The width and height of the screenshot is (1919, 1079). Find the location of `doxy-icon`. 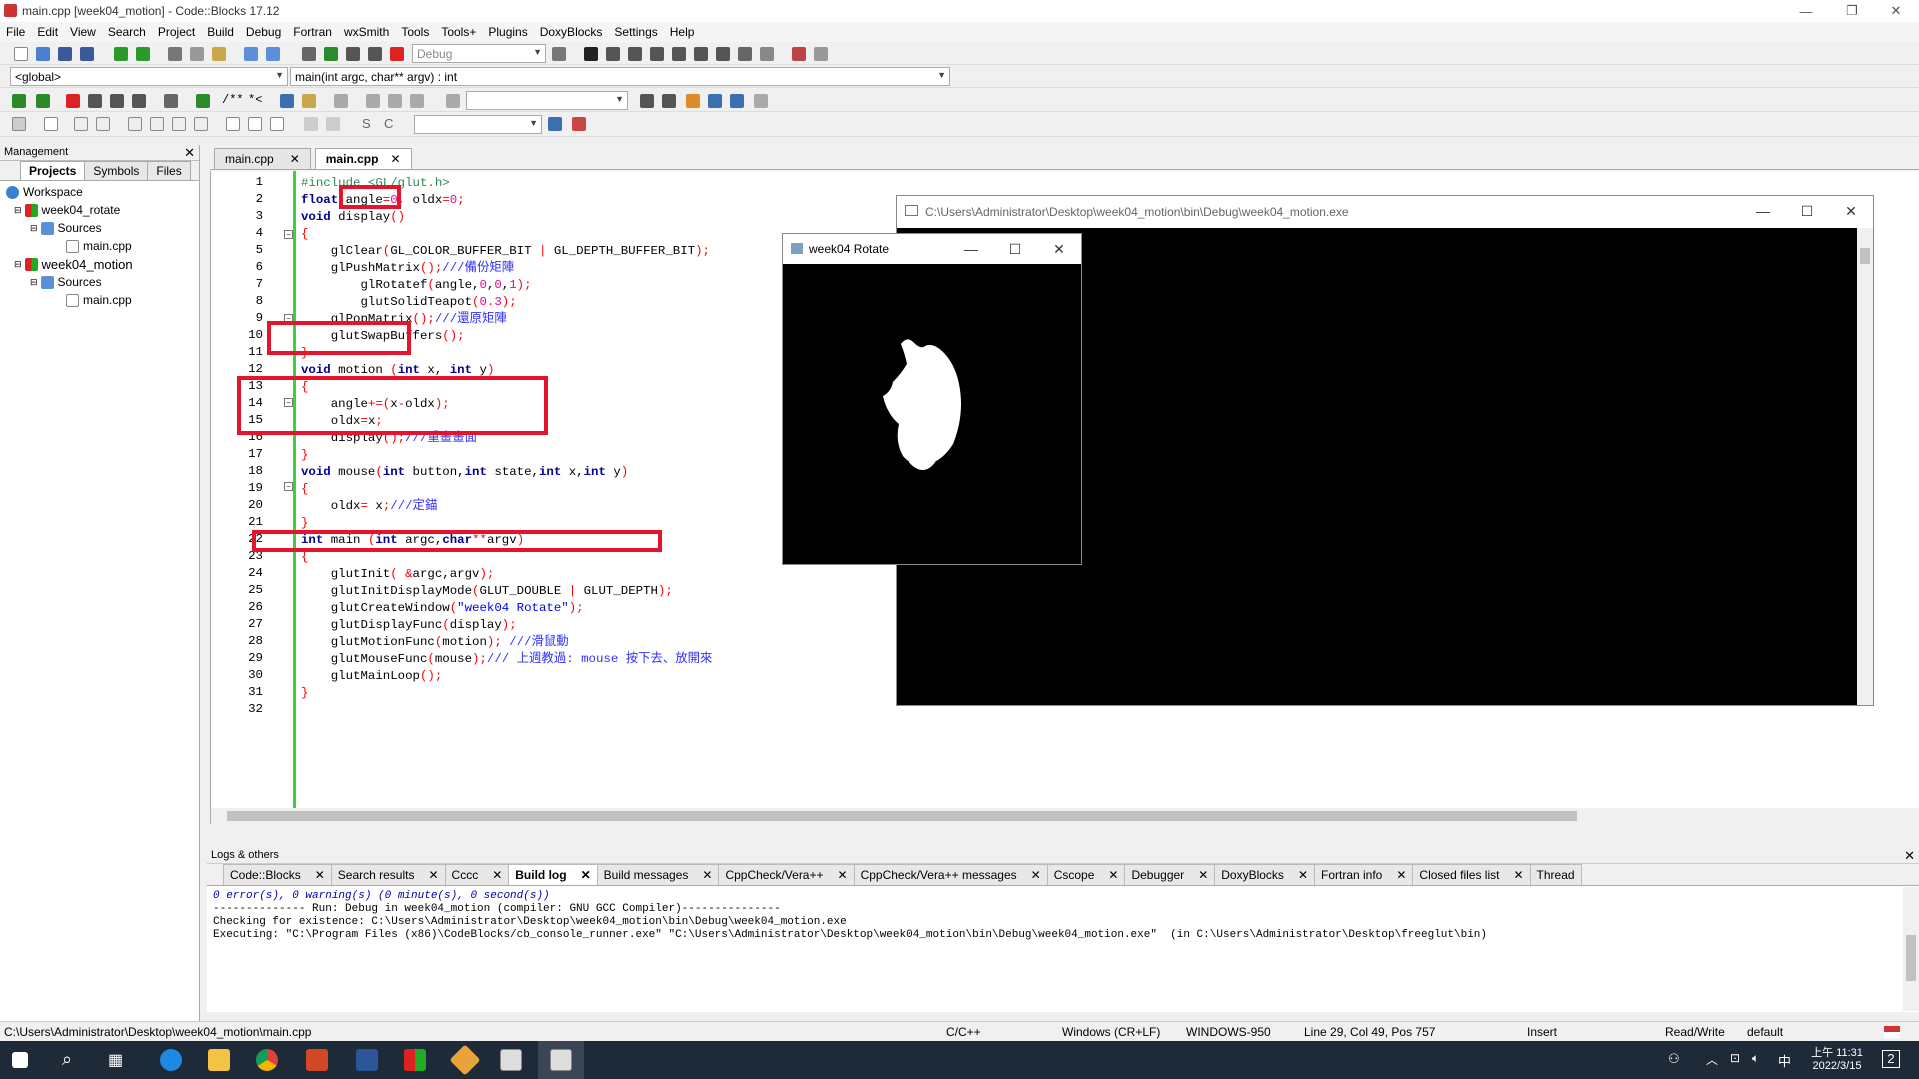

doxy-icon is located at coordinates (171, 101).